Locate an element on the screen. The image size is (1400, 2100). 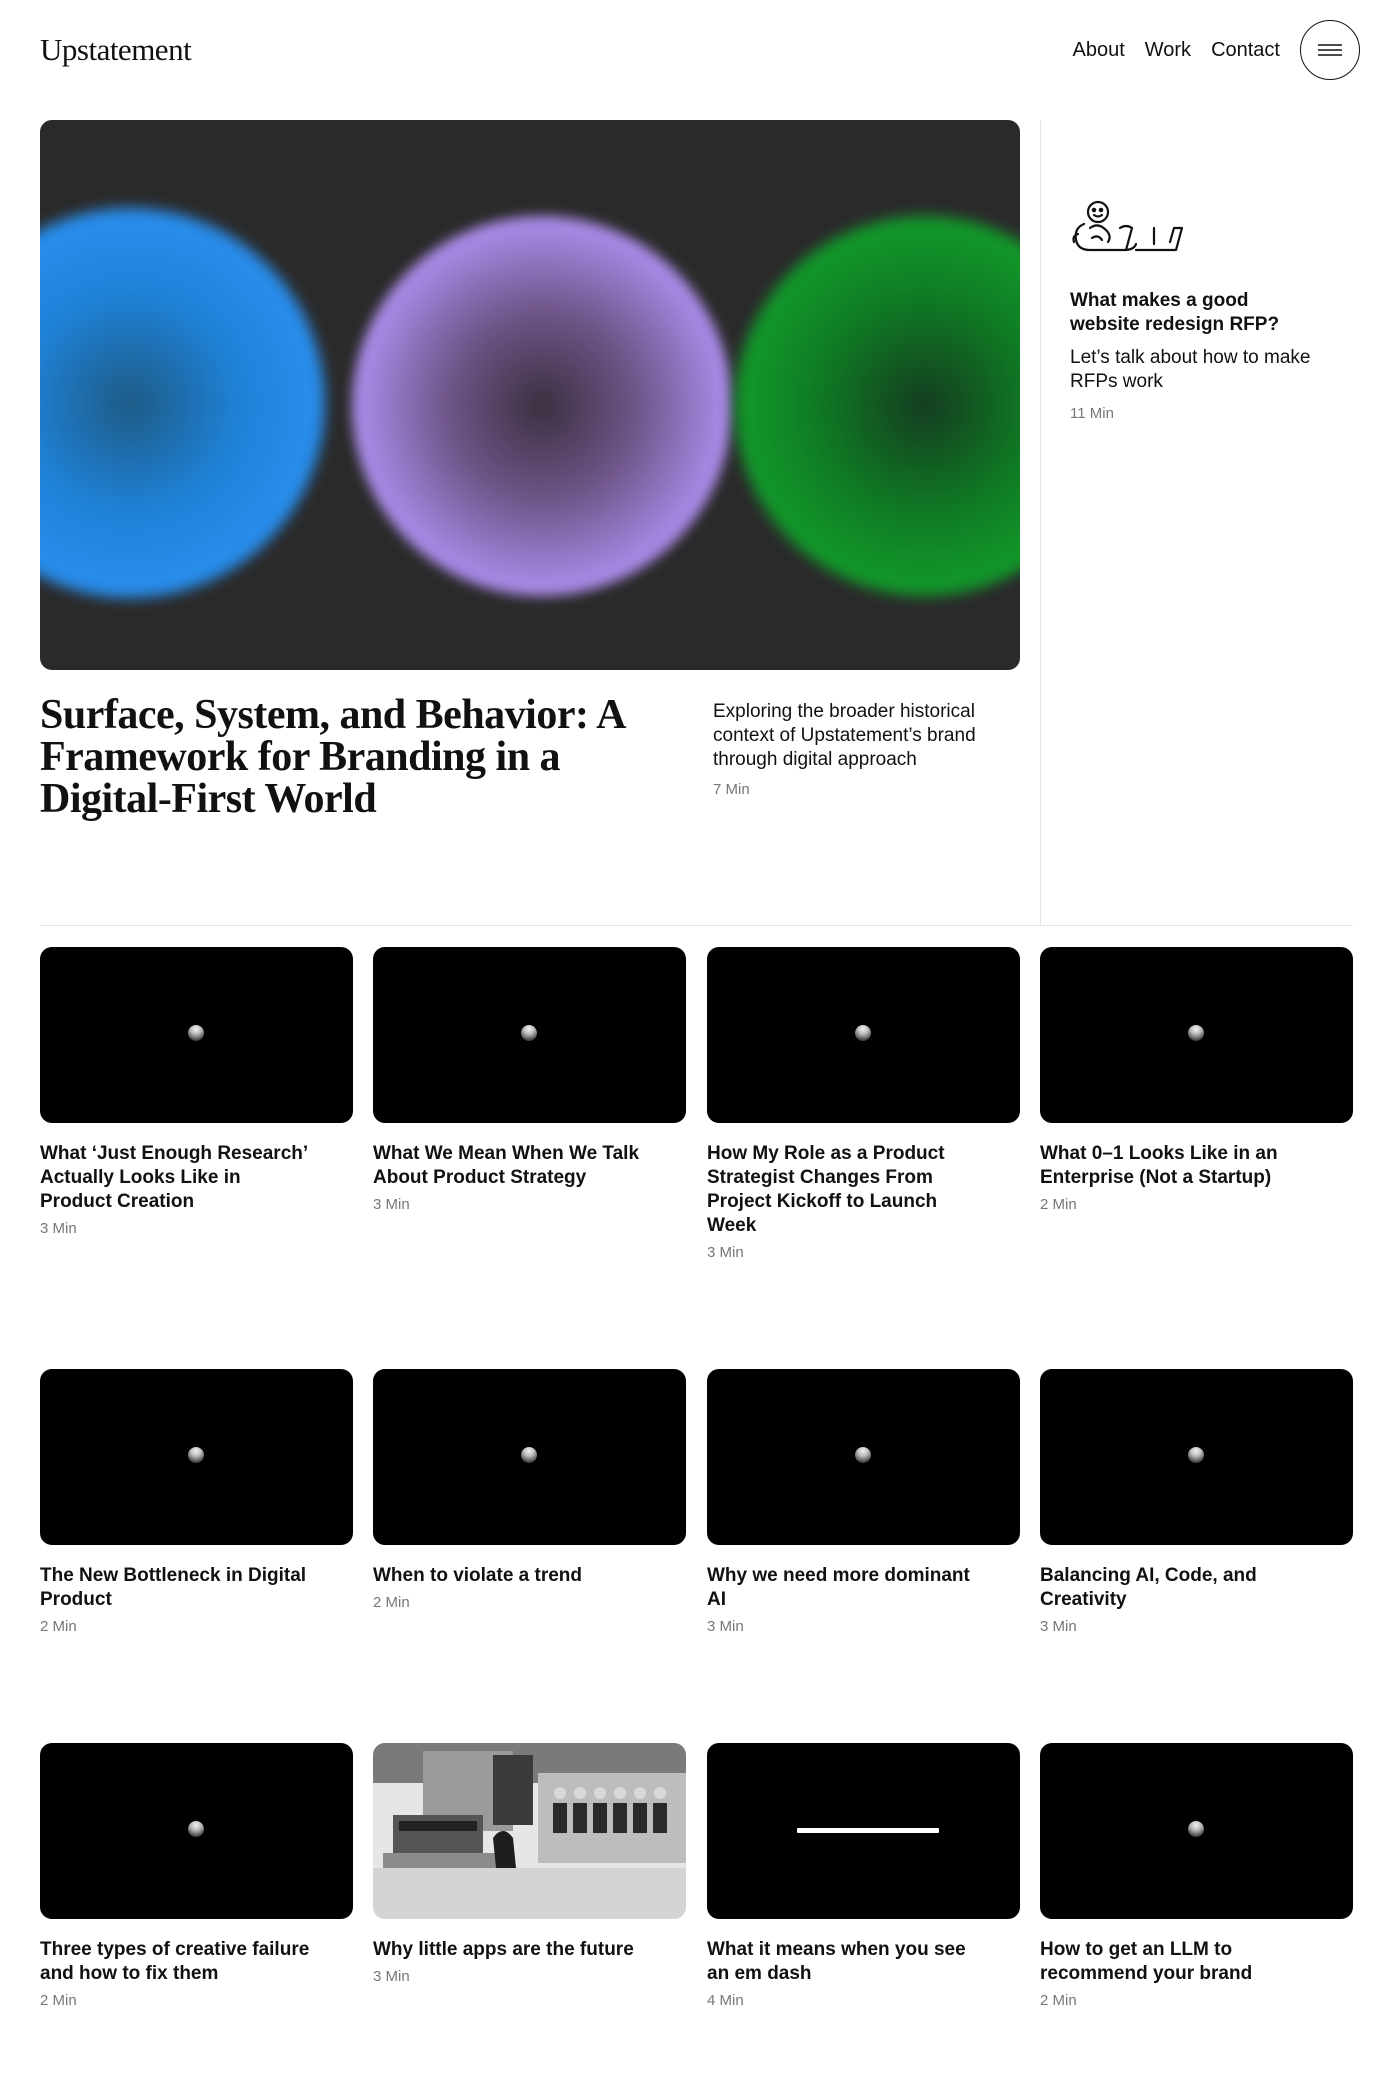
side-feature-title: What makes a good website redesign RFP? is located at coordinates (1185, 313).